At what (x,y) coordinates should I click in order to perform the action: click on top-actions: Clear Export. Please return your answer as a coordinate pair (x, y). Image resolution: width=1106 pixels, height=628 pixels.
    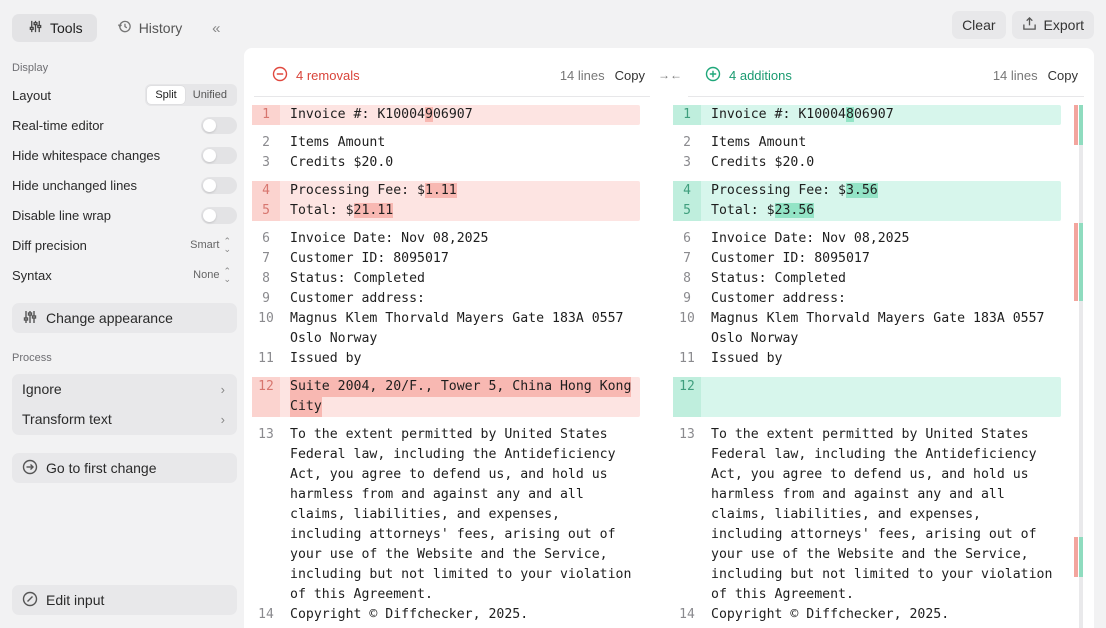
    Looking at the image, I should click on (1023, 25).